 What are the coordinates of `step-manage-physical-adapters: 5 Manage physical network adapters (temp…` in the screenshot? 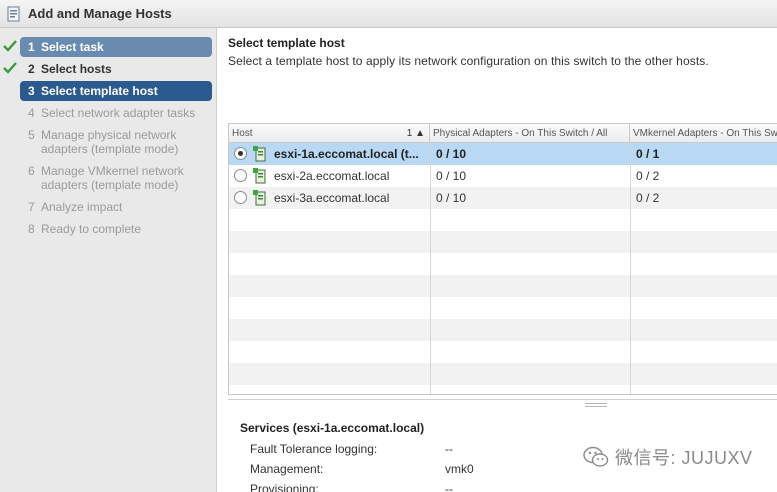 It's located at (116, 142).